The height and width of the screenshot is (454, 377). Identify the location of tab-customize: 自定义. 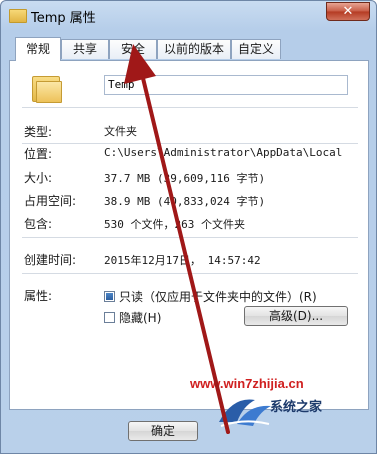
(256, 49).